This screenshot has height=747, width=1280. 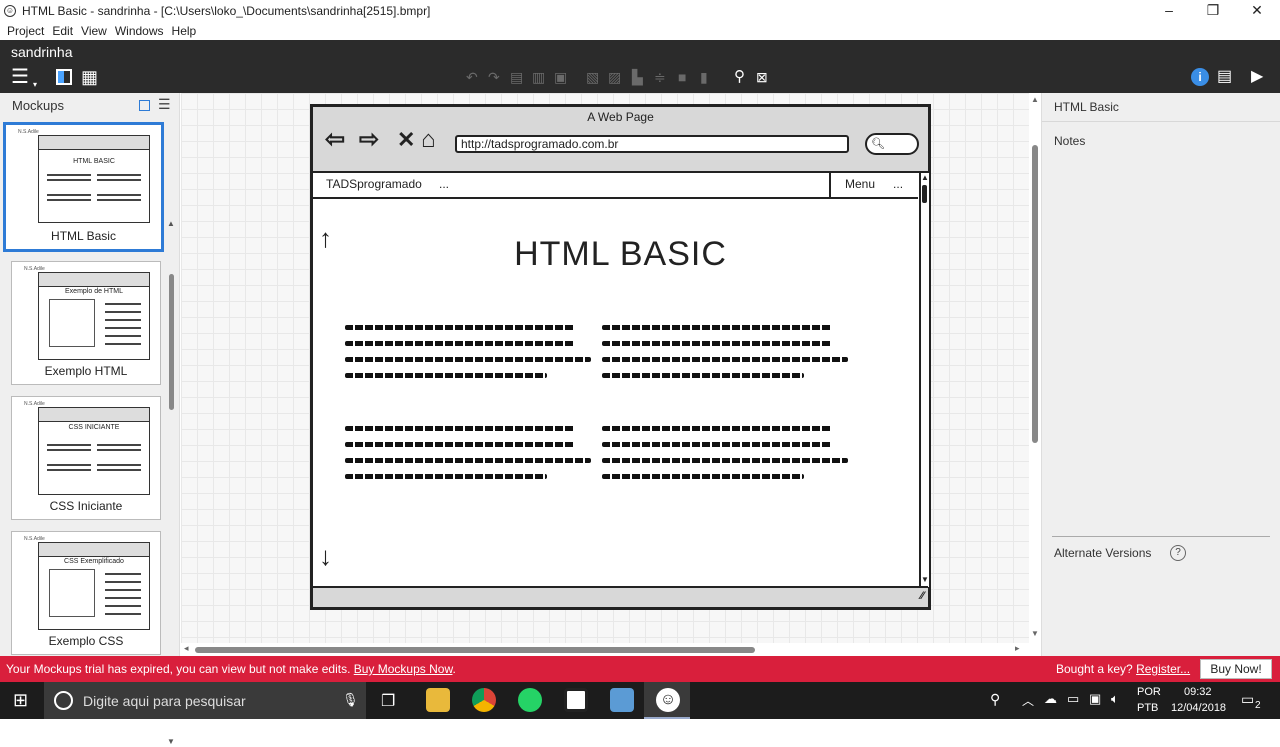 I want to click on info-icon: i, so click(x=1200, y=77).